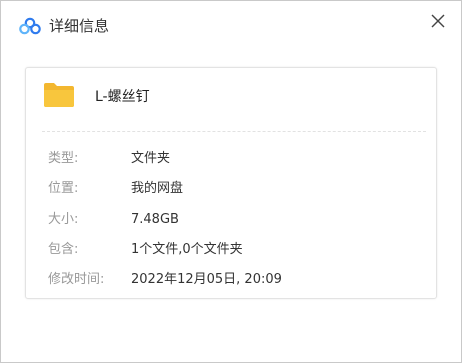 This screenshot has height=363, width=462. What do you see at coordinates (155, 219) in the screenshot?
I see `detail-value: 7.48GB` at bounding box center [155, 219].